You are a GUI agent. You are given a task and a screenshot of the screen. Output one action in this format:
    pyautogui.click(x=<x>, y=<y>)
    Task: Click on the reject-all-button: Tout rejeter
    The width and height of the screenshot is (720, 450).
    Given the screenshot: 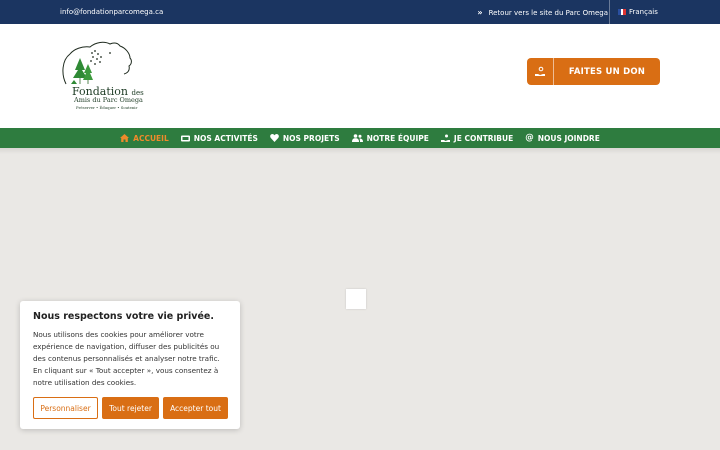 What is the action you would take?
    pyautogui.click(x=130, y=408)
    